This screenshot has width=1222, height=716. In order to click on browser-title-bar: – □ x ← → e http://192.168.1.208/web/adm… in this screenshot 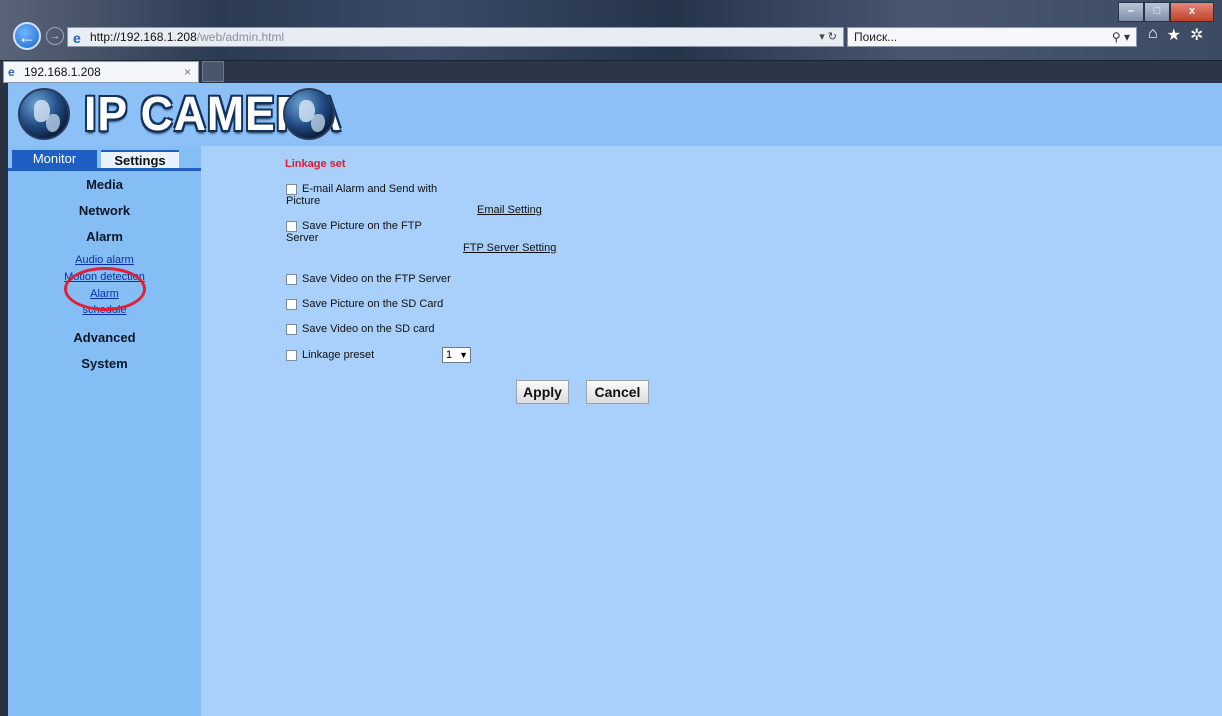, I will do `click(611, 30)`.